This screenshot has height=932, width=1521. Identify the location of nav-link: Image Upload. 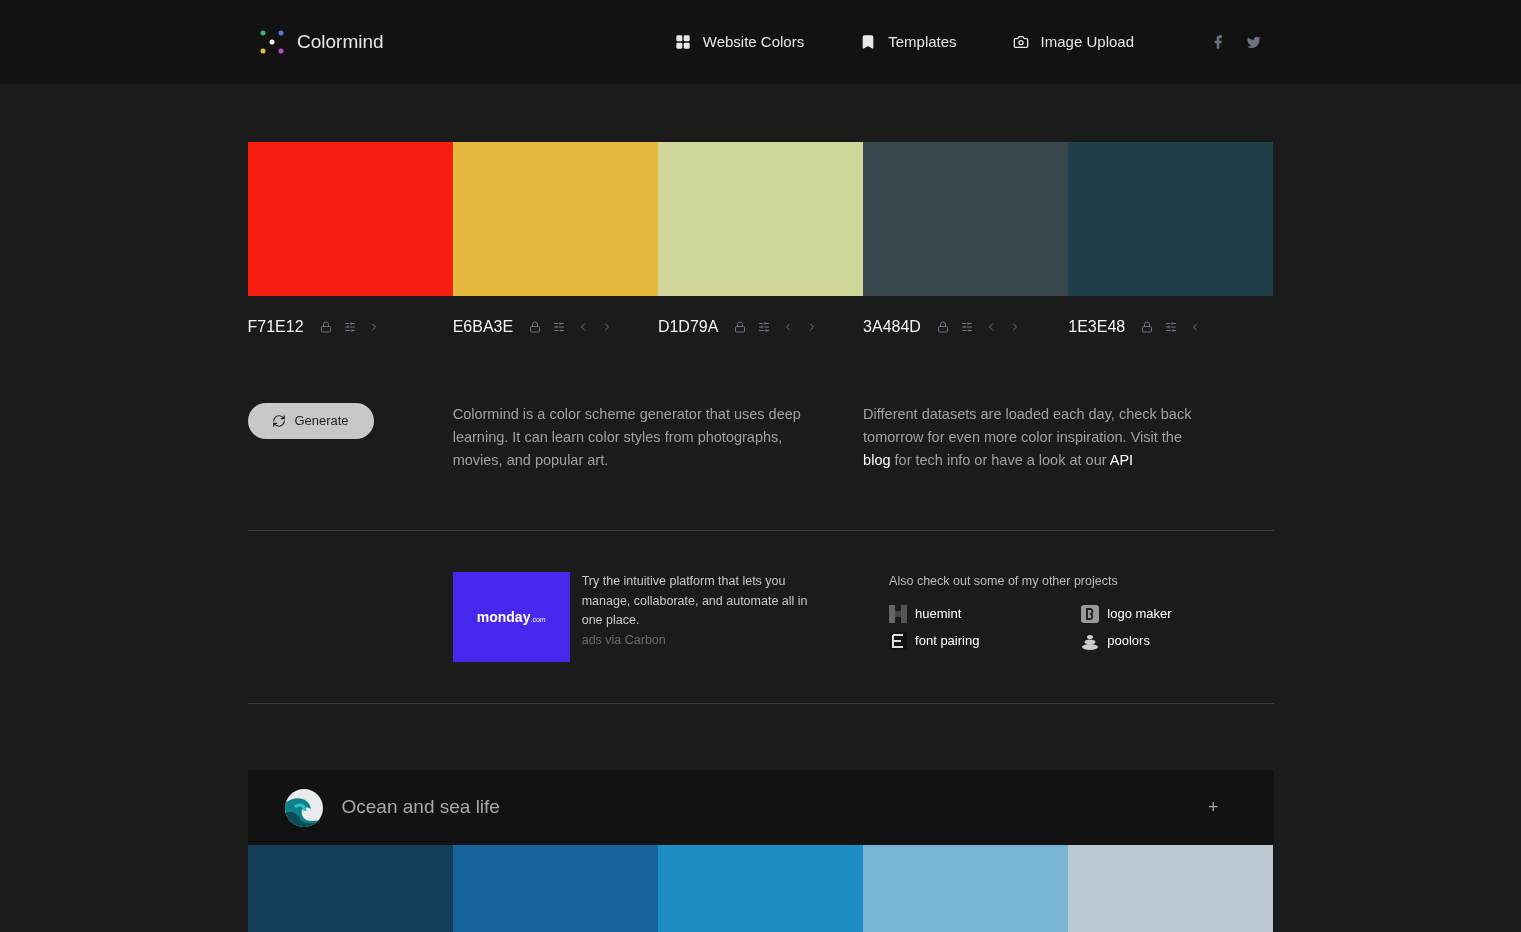
(1073, 42).